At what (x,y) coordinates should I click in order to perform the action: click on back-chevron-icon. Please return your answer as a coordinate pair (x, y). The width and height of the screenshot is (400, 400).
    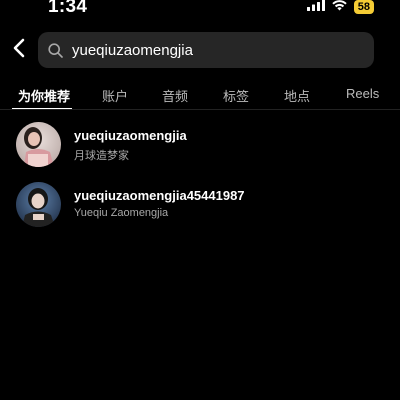
    Looking at the image, I should click on (19, 50).